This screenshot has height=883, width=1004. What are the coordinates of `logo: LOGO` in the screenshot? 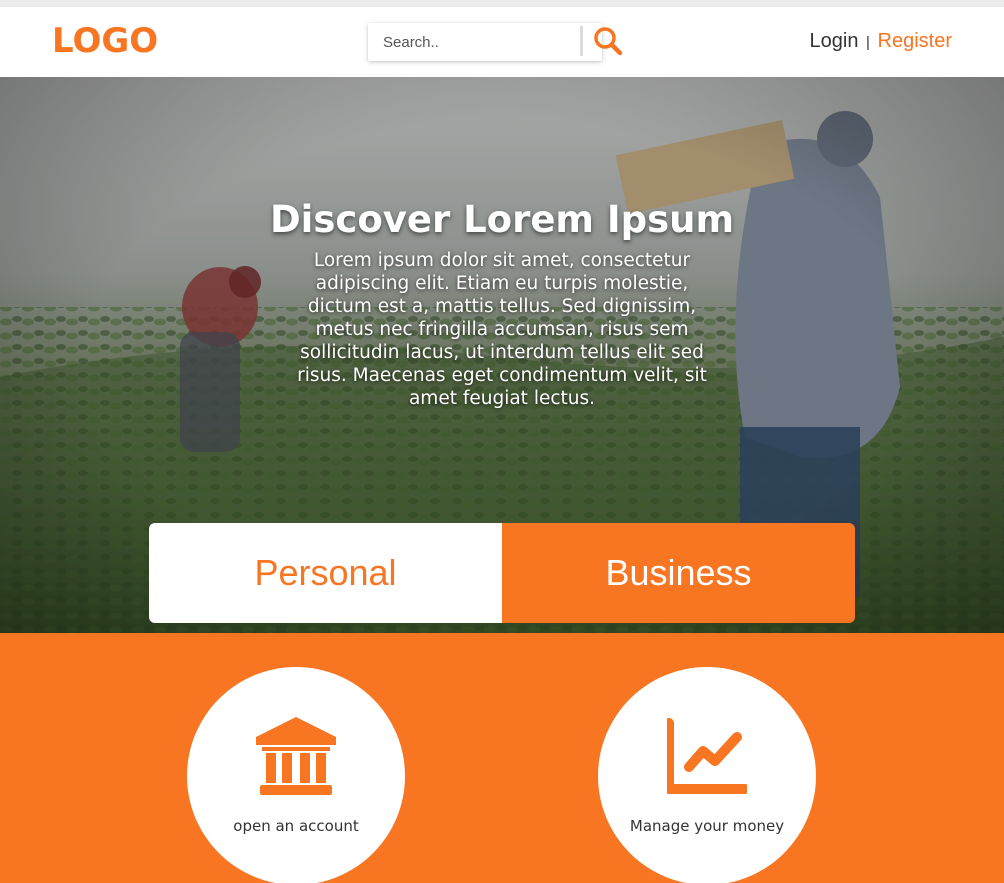 It's located at (105, 41).